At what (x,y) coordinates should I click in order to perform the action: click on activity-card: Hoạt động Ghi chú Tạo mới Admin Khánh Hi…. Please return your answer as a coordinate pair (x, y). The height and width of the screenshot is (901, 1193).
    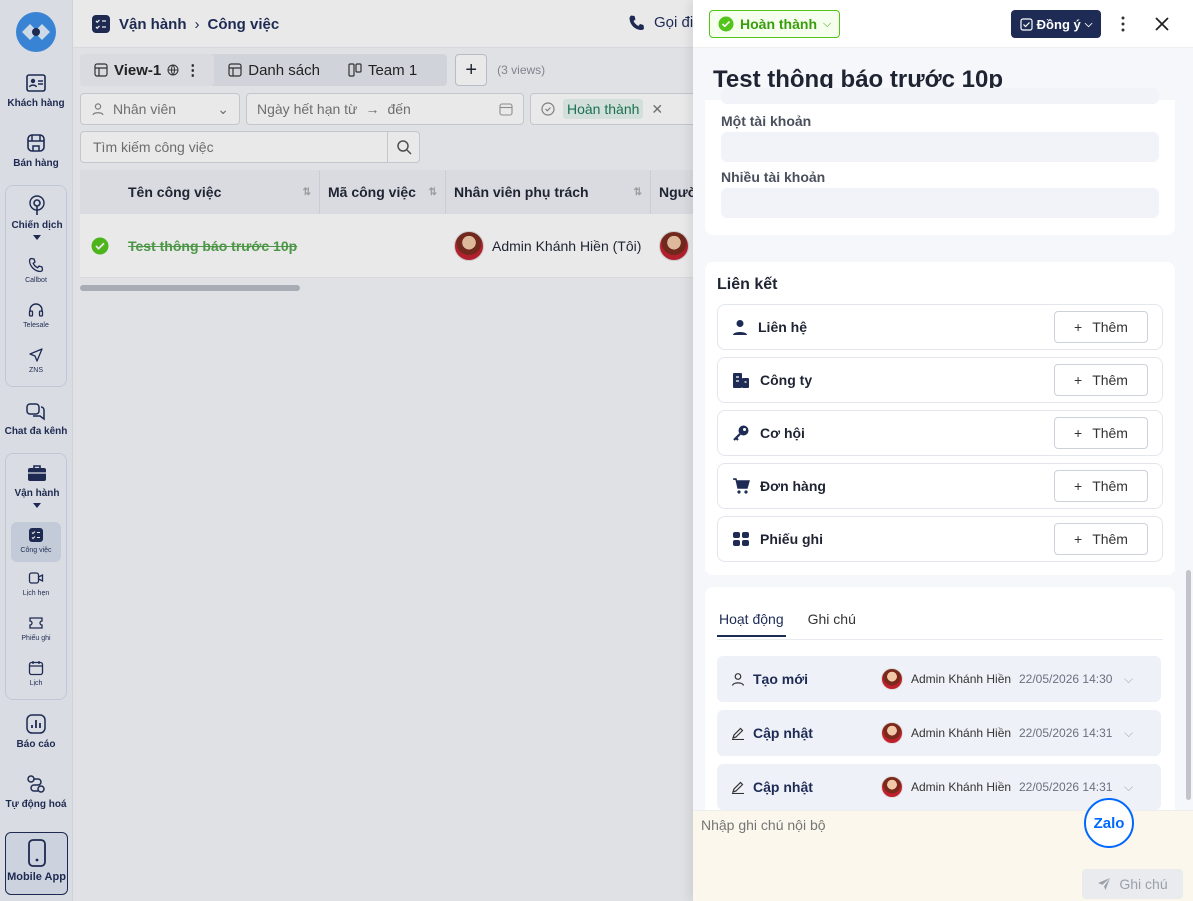
    Looking at the image, I should click on (940, 707).